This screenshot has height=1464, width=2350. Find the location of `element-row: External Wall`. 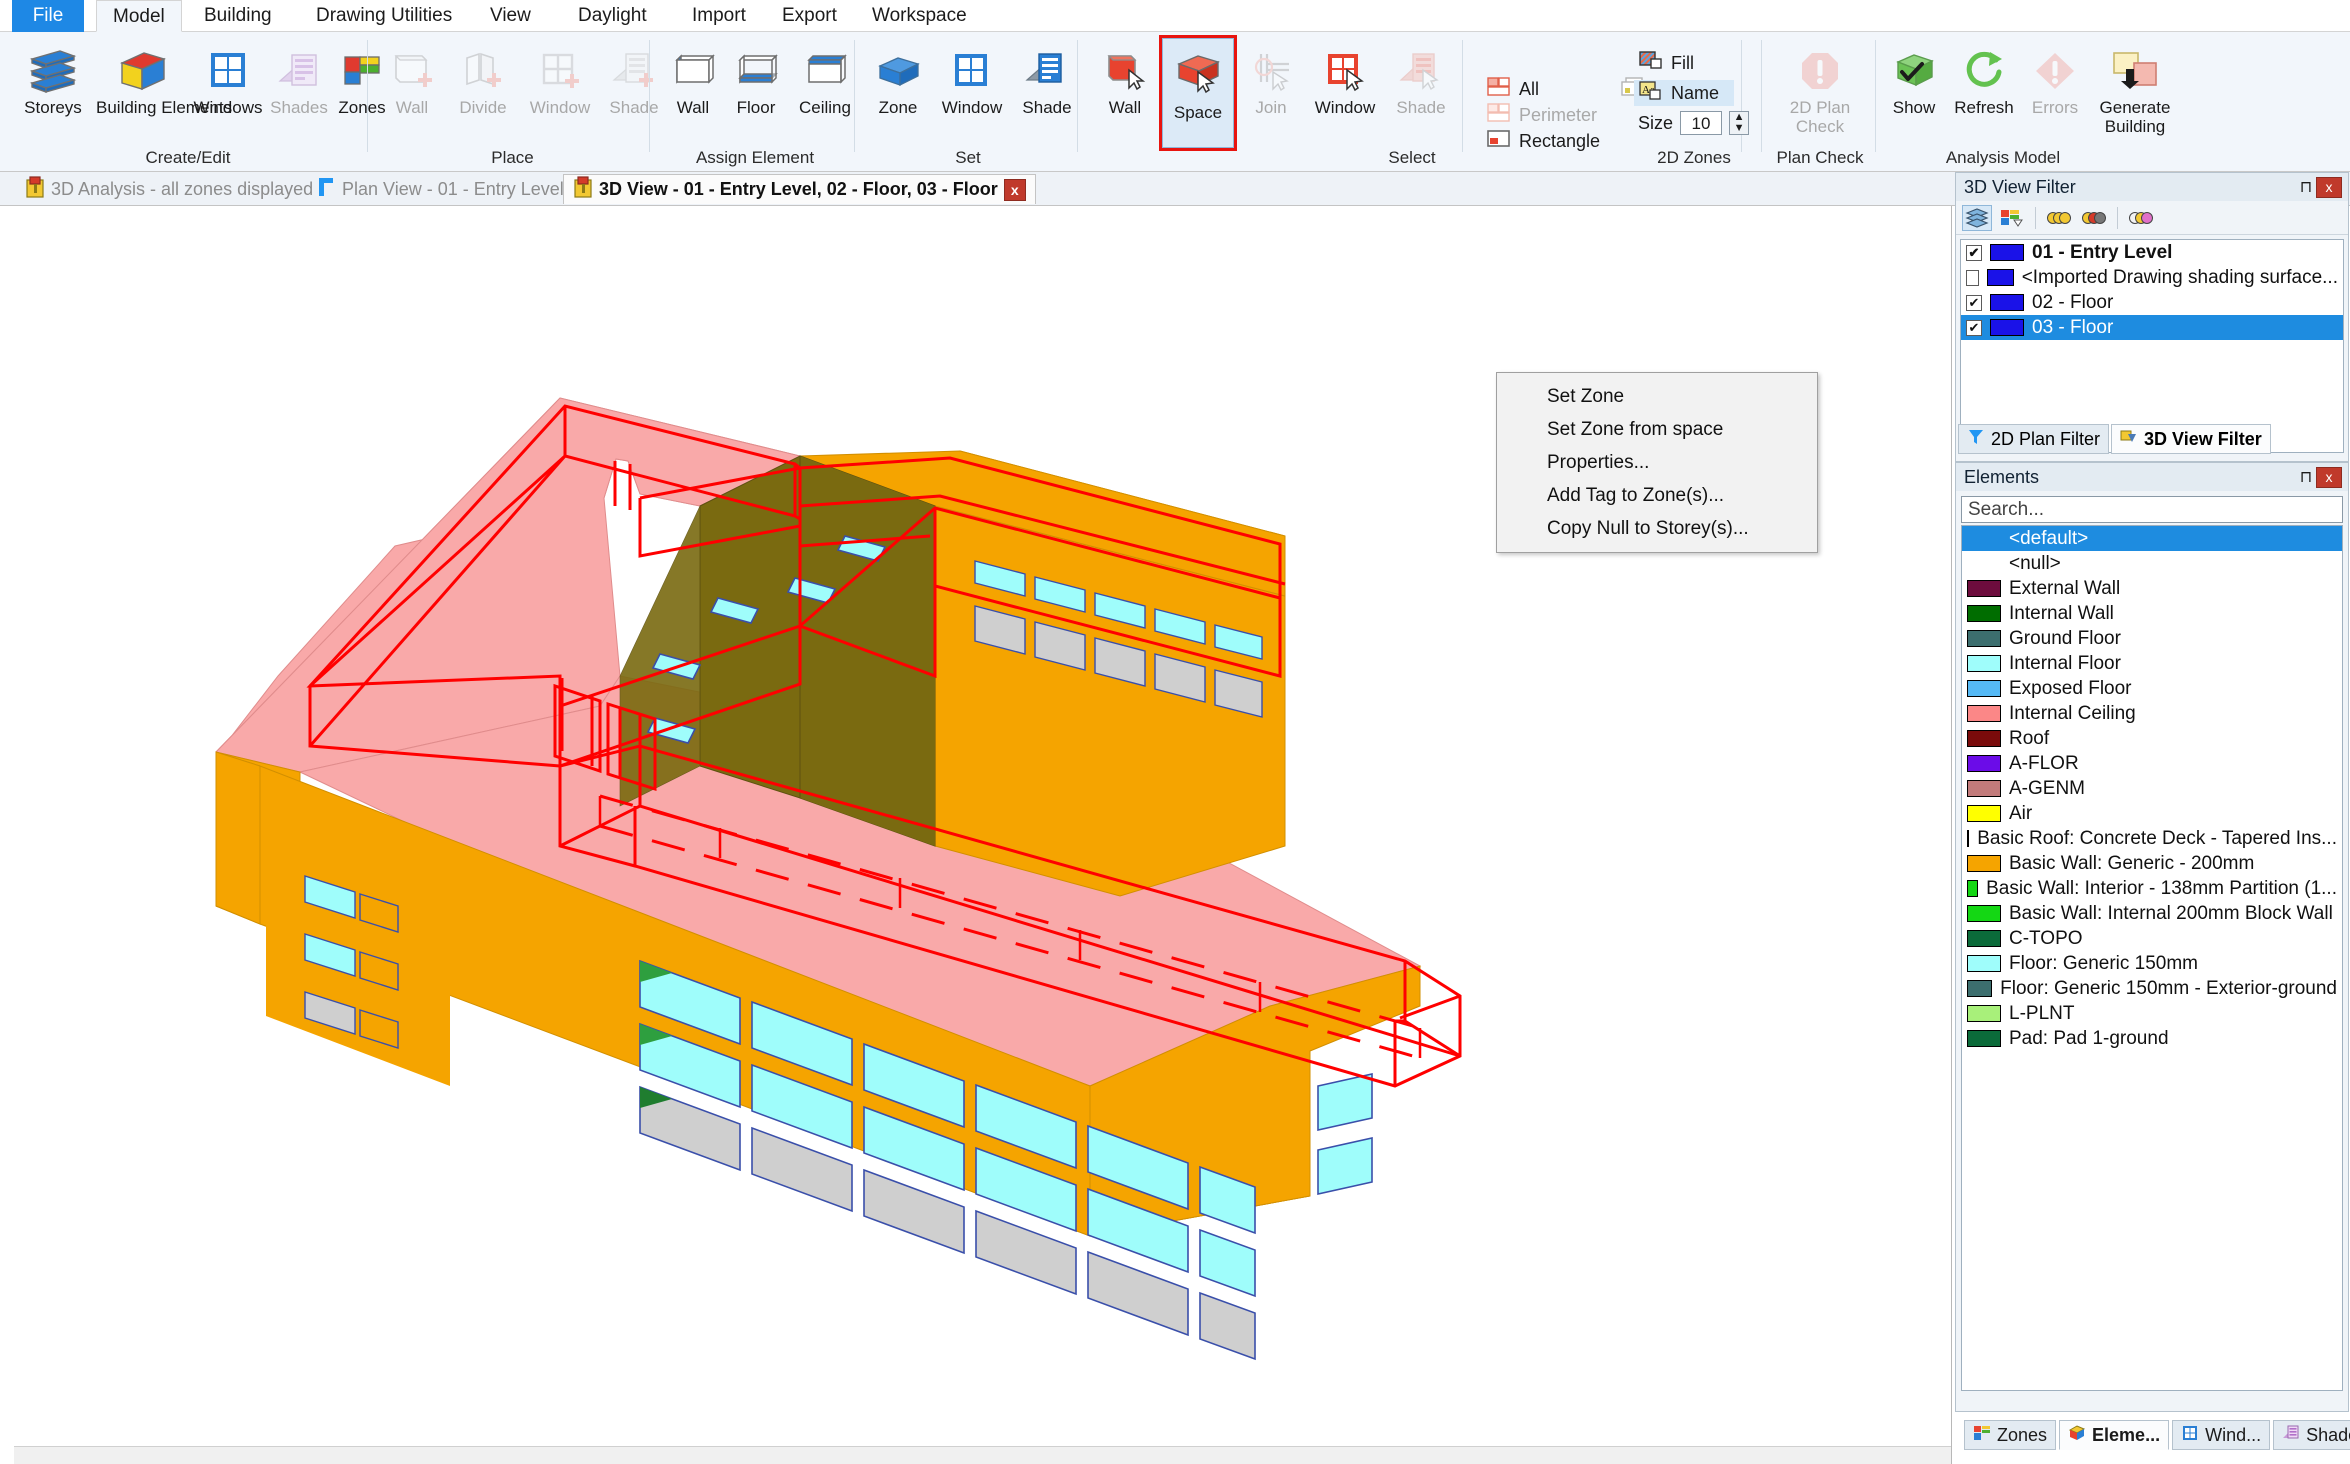

element-row: External Wall is located at coordinates (2152, 588).